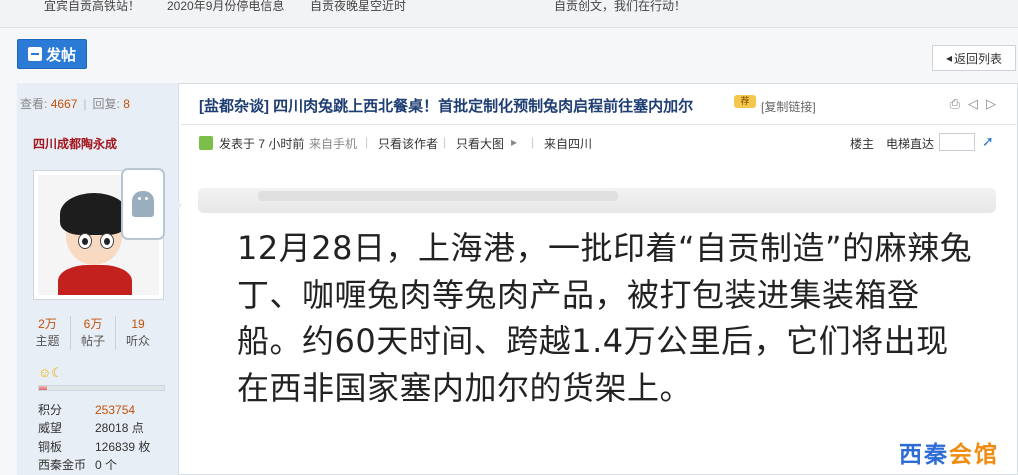 The image size is (1018, 475). I want to click on image-strip-inner, so click(438, 196).